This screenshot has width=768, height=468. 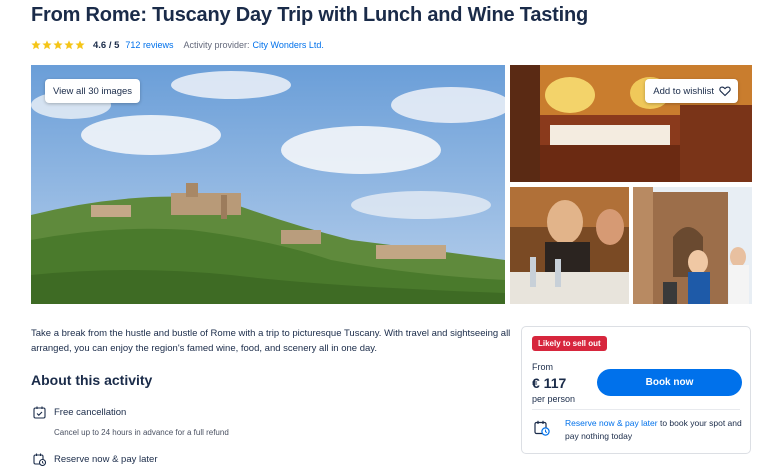 I want to click on star-rating, so click(x=58, y=45).